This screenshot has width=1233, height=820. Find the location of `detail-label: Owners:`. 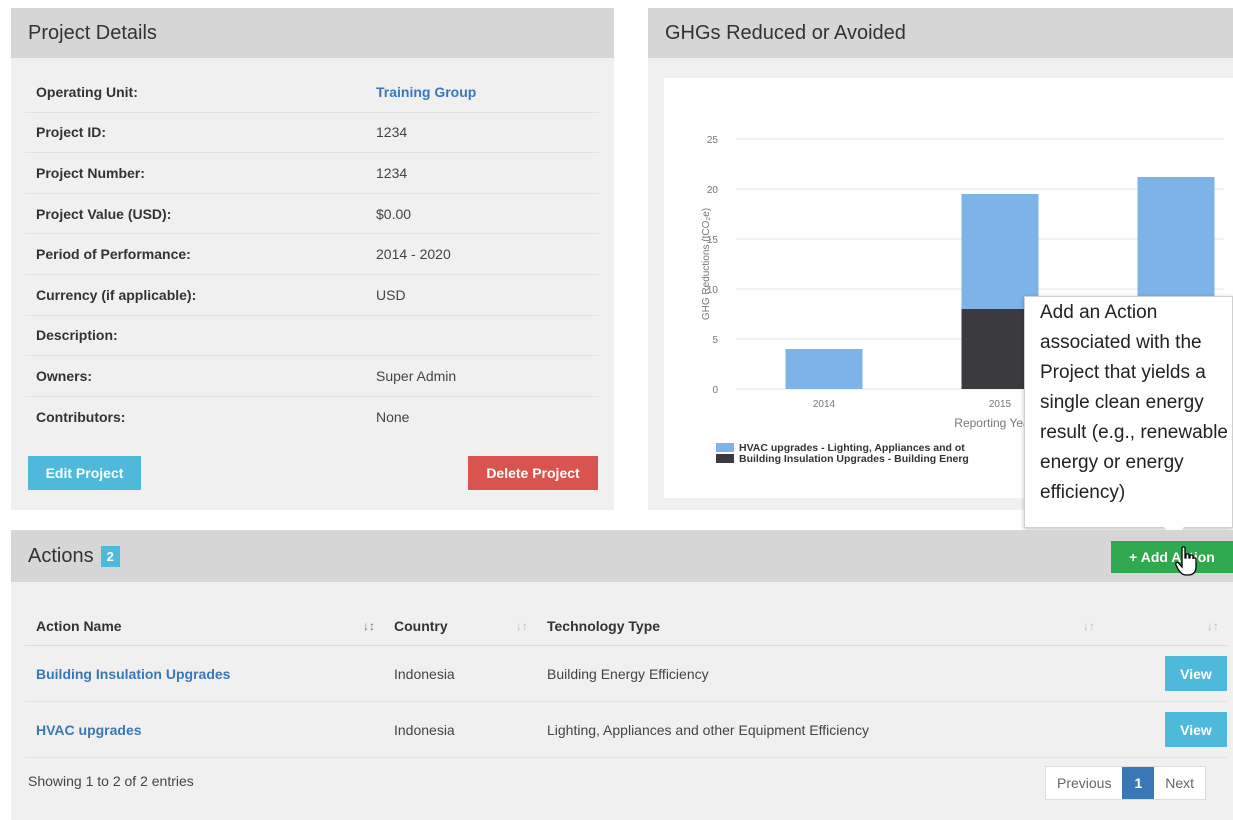

detail-label: Owners: is located at coordinates (64, 375).